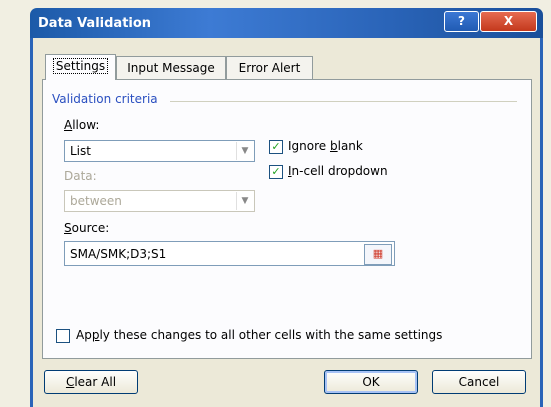 The width and height of the screenshot is (551, 407). Describe the element at coordinates (371, 382) in the screenshot. I see `ok-button: OK` at that location.